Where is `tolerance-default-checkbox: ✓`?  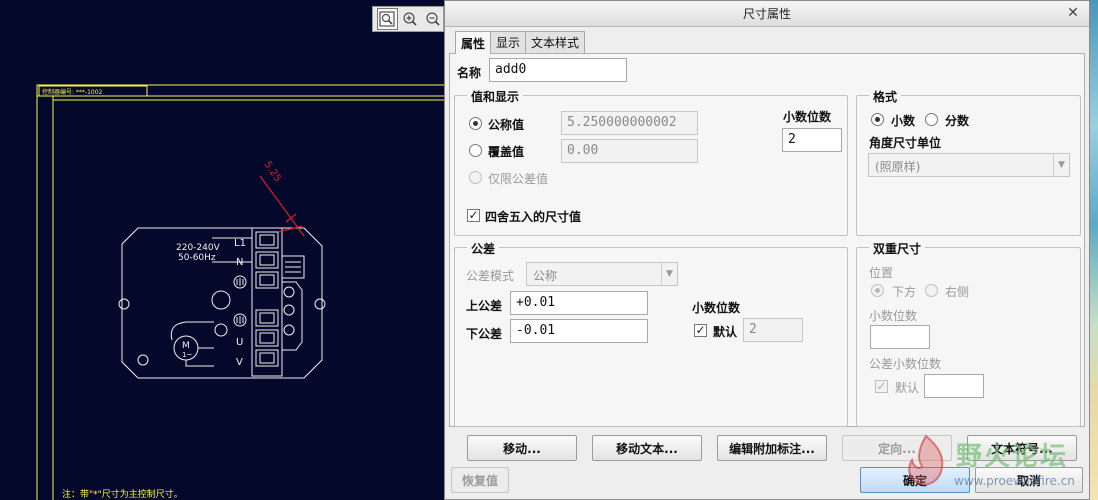
tolerance-default-checkbox: ✓ is located at coordinates (700, 330).